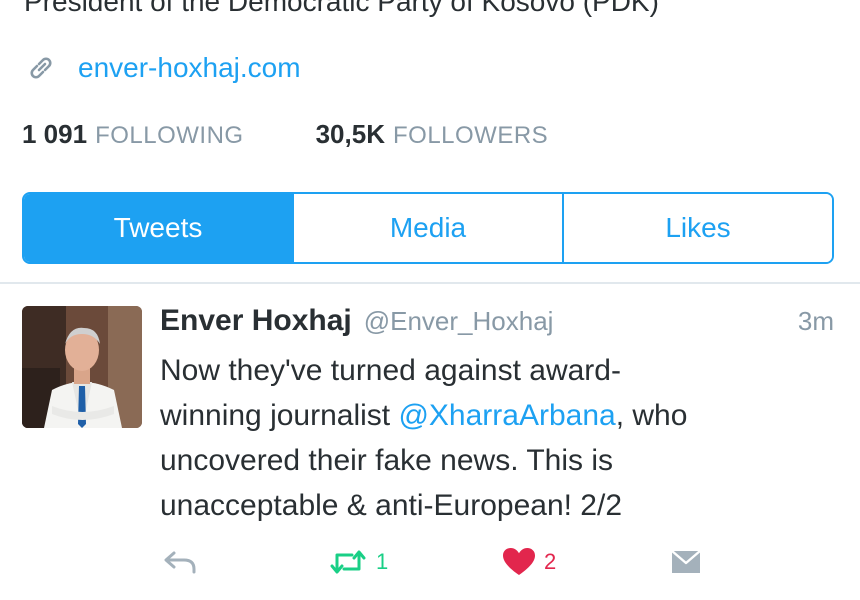 This screenshot has width=860, height=600. I want to click on followers-stat: 30,5K FOLLOWERS, so click(432, 134).